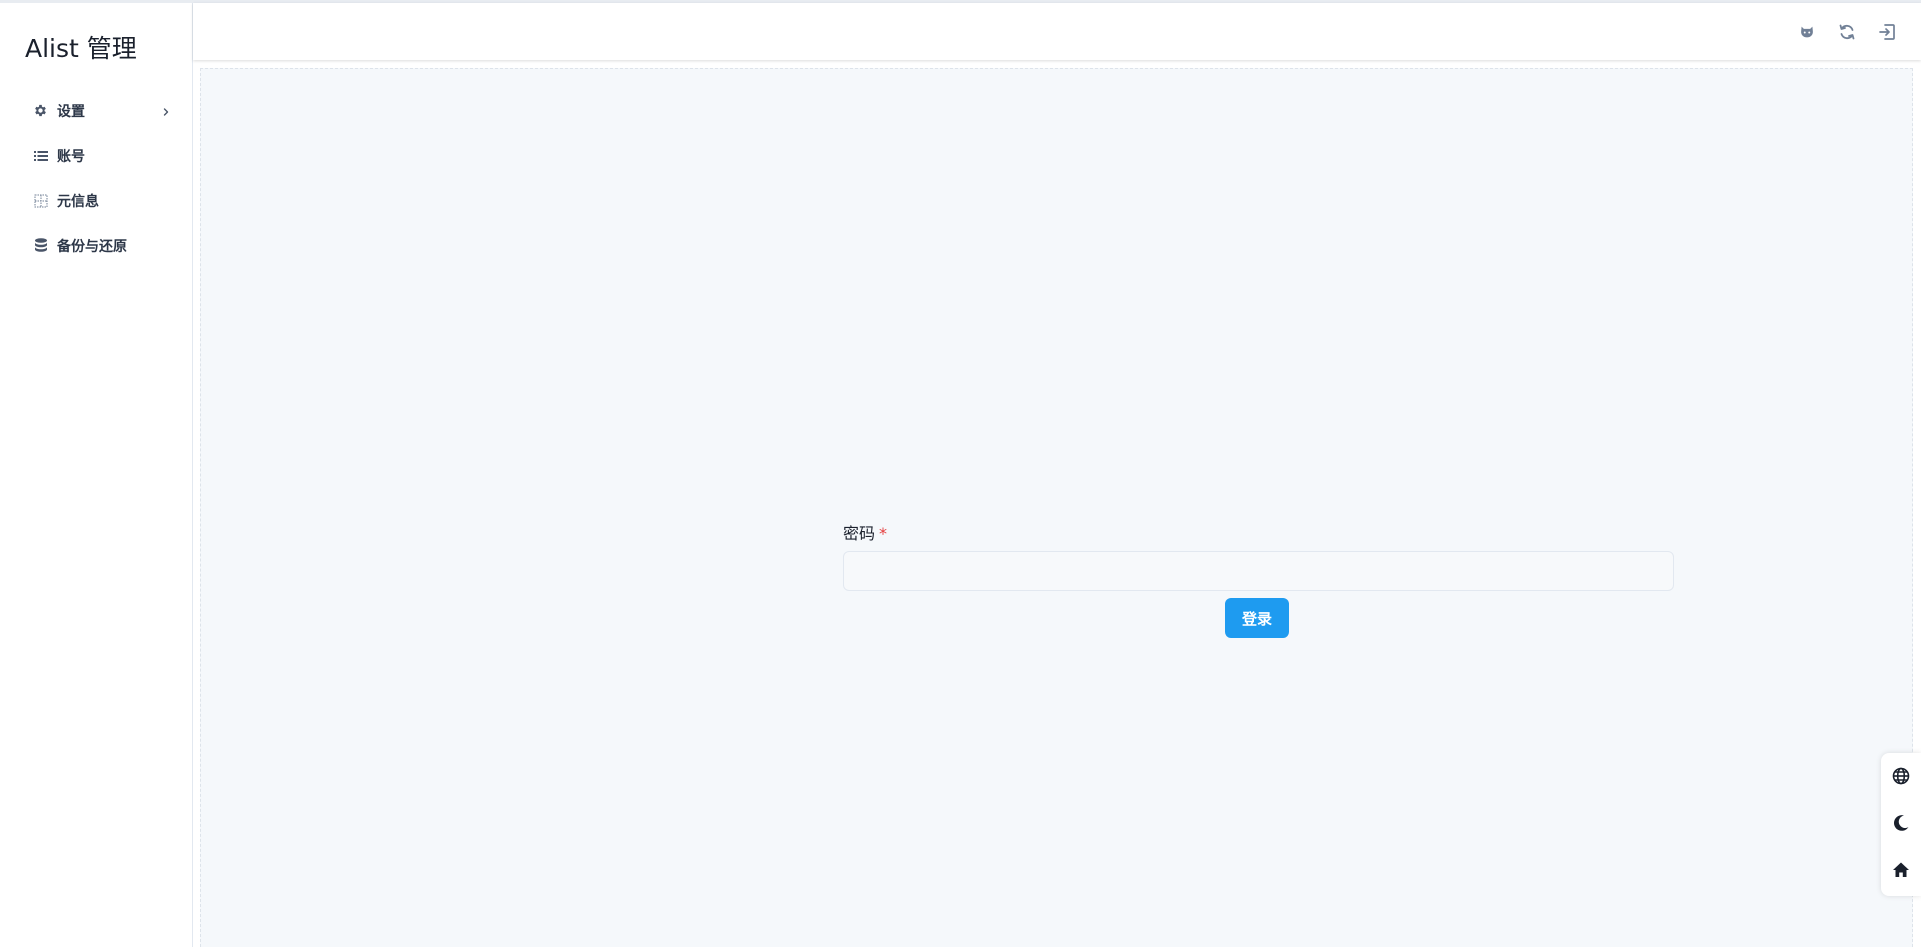 The width and height of the screenshot is (1921, 947). I want to click on sidebar-nav: 设置 账号 元信息 备份与还原, so click(96, 178).